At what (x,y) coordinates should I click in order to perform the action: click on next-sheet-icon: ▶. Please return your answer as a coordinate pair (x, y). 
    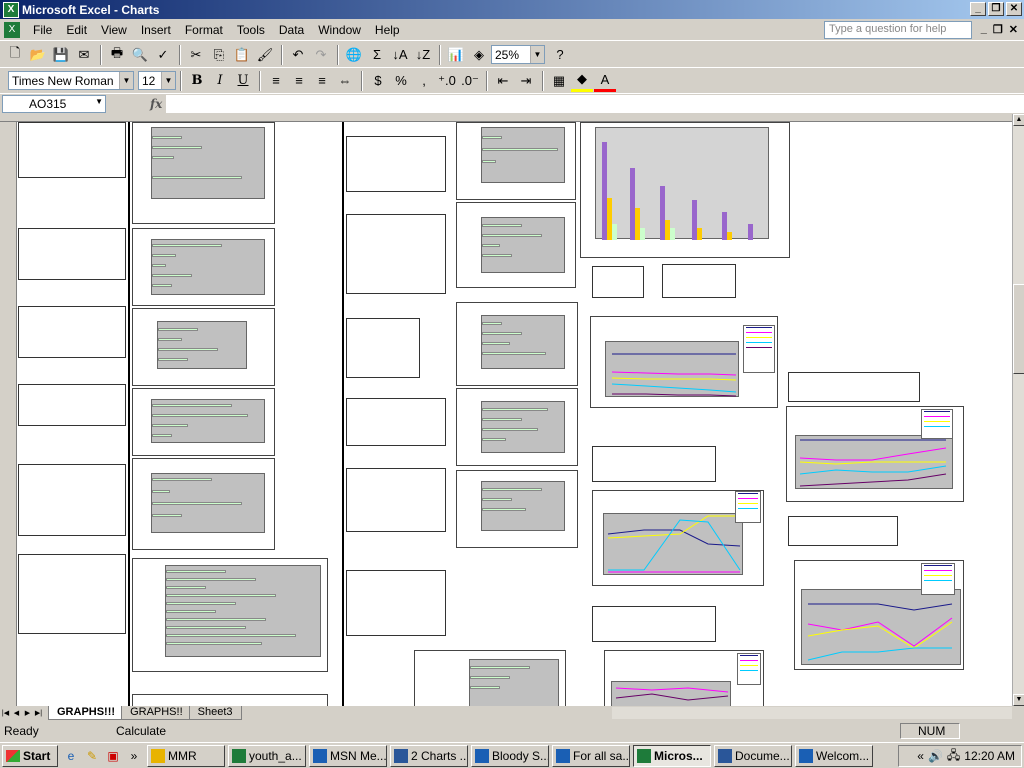
    Looking at the image, I should click on (27, 713).